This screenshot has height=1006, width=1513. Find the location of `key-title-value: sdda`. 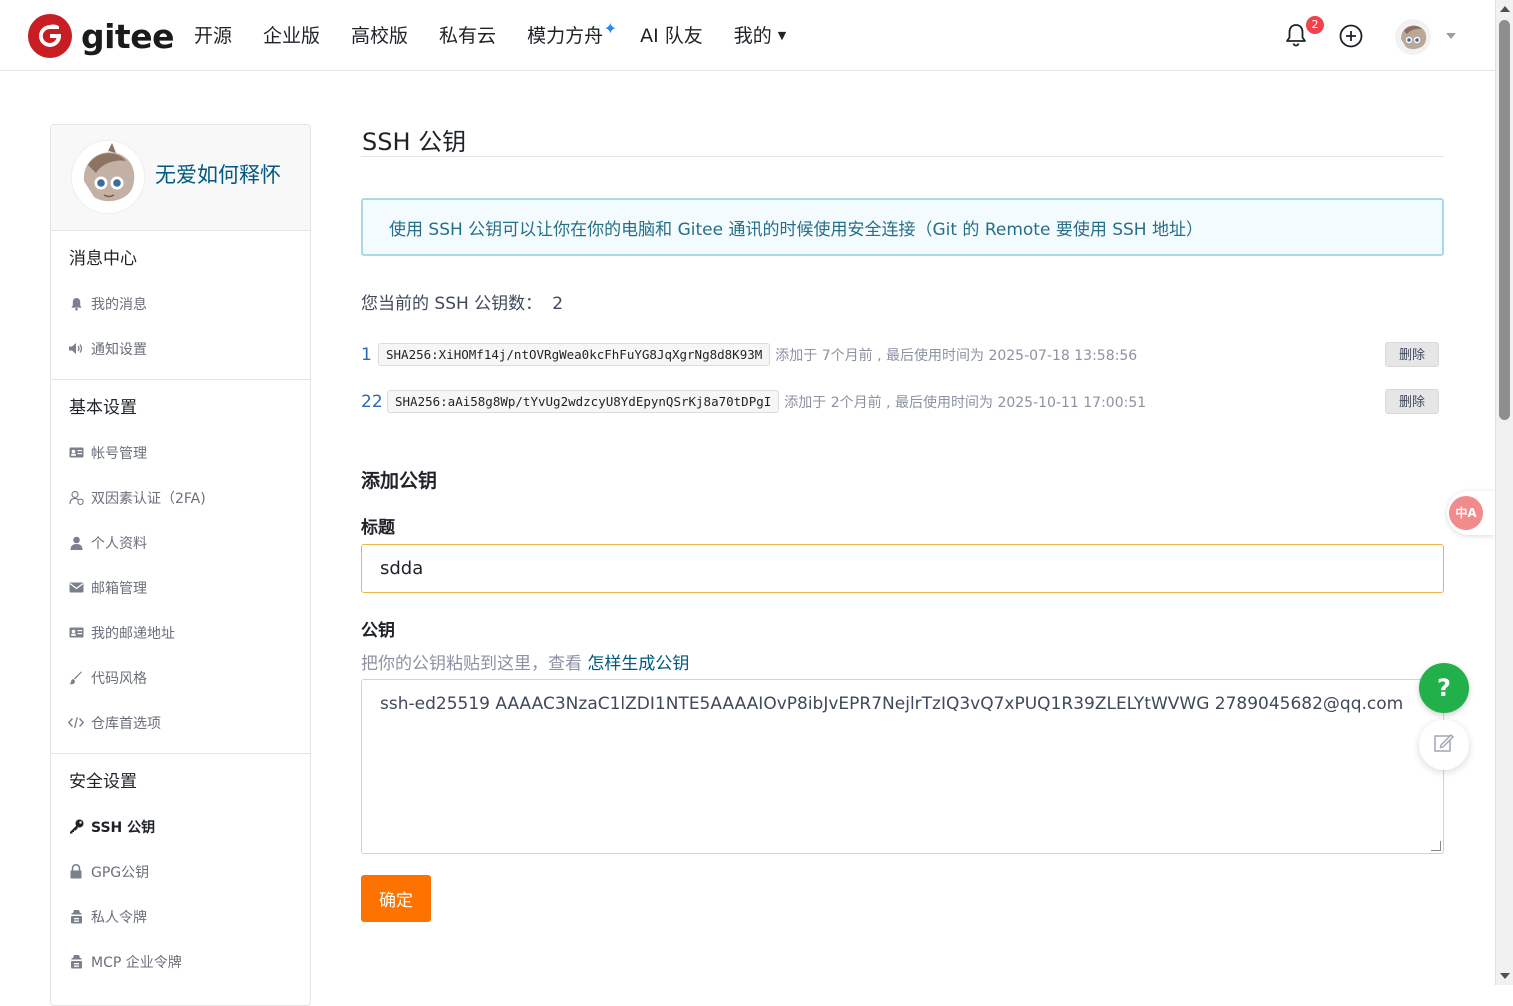

key-title-value: sdda is located at coordinates (402, 568).